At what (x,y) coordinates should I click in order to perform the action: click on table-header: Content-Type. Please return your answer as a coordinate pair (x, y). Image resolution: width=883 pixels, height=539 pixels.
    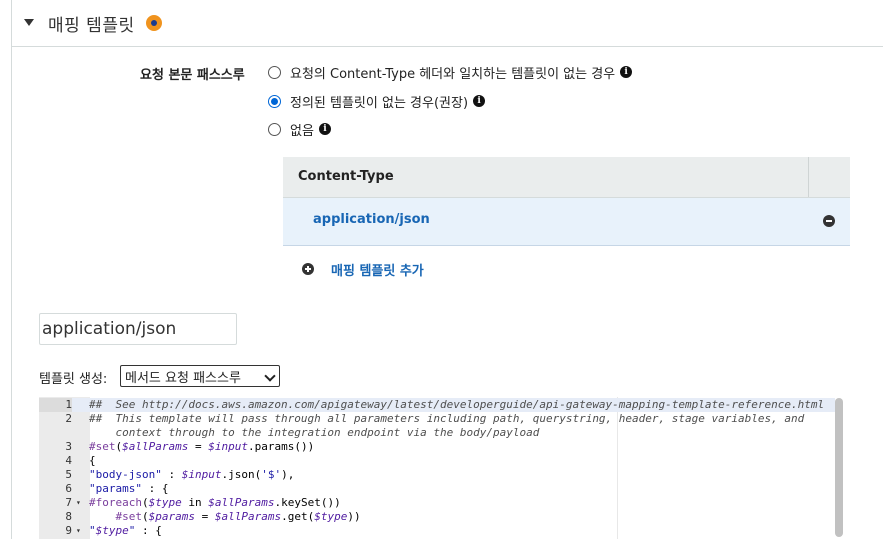
    Looking at the image, I should click on (566, 177).